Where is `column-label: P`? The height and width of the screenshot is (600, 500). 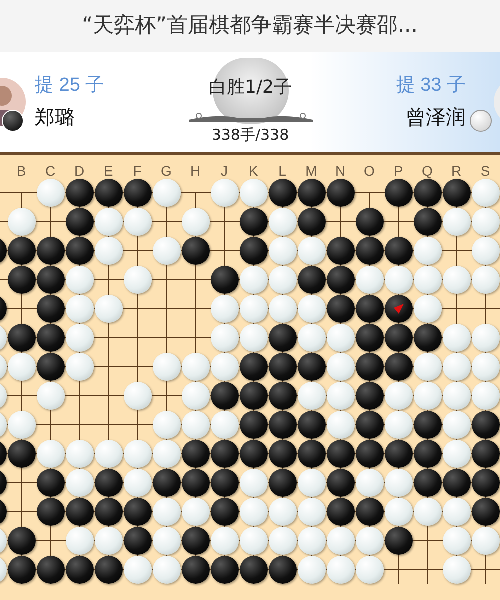
column-label: P is located at coordinates (399, 171).